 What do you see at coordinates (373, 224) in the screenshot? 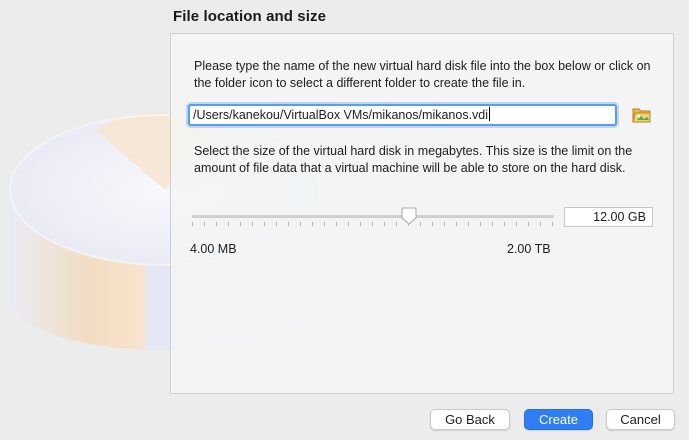
I see `slider-ticks` at bounding box center [373, 224].